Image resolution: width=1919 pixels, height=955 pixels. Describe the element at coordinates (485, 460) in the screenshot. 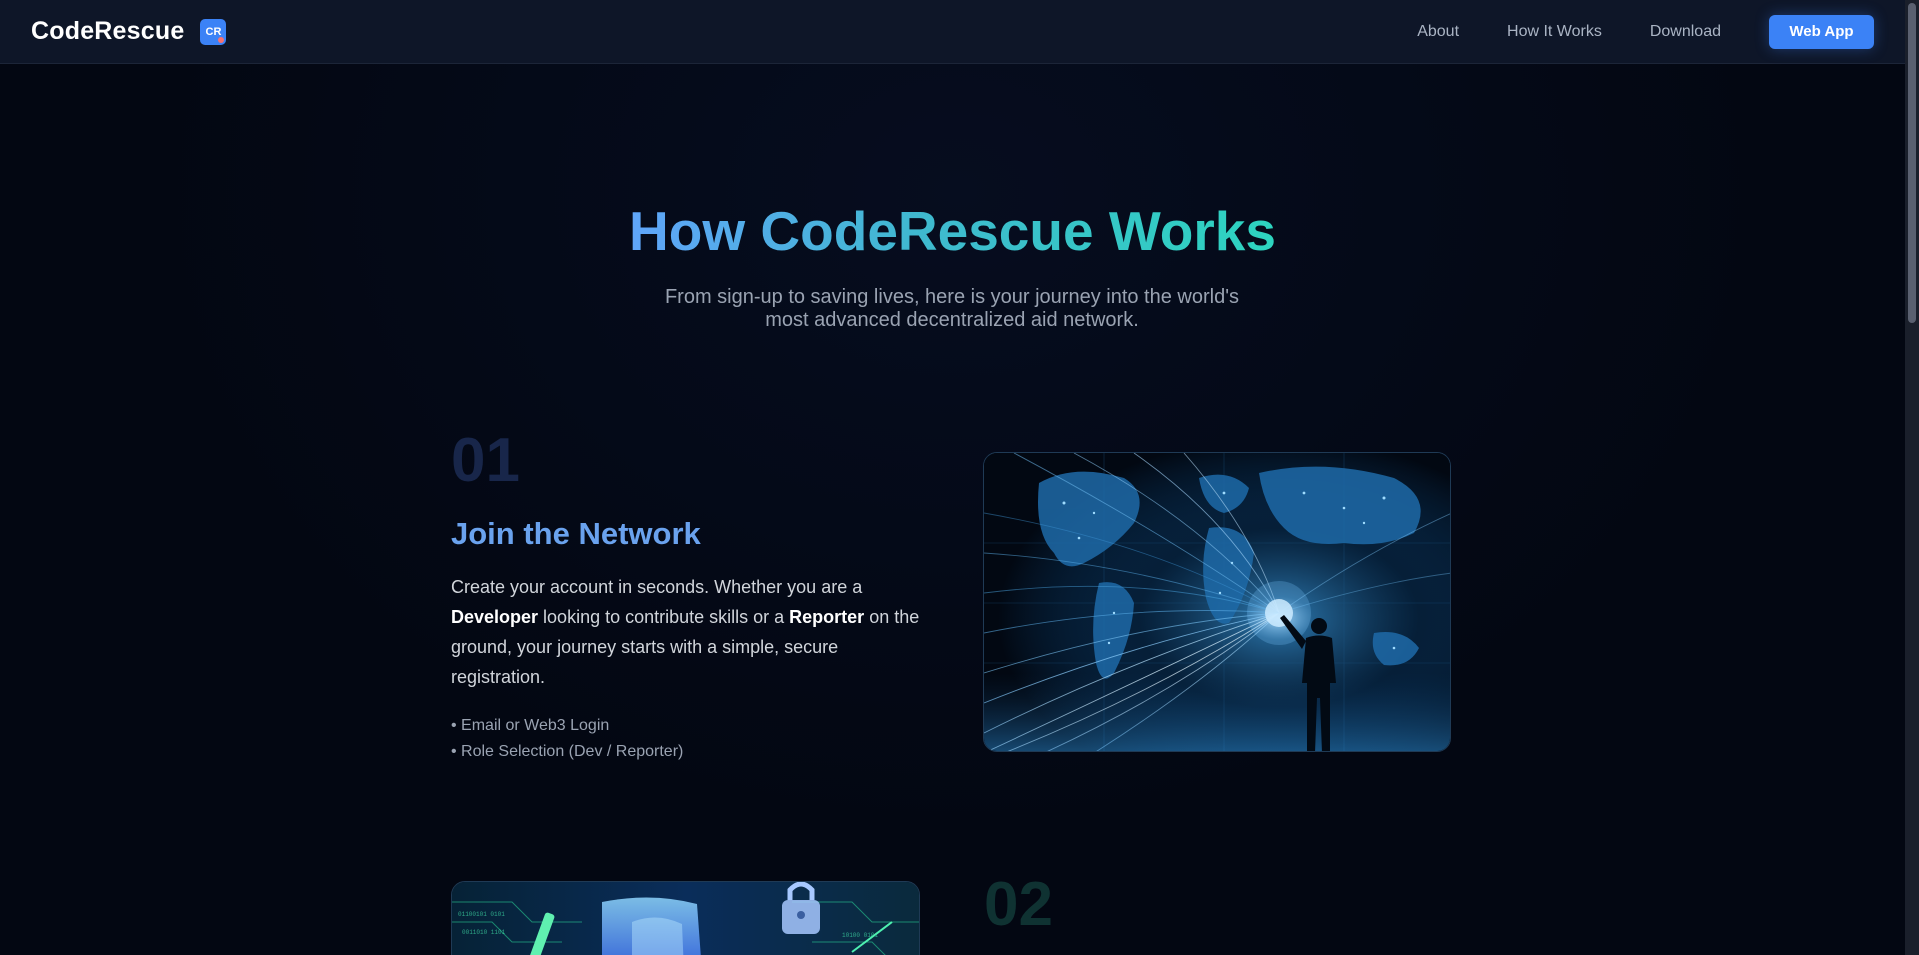

I see `step-number: 01` at that location.